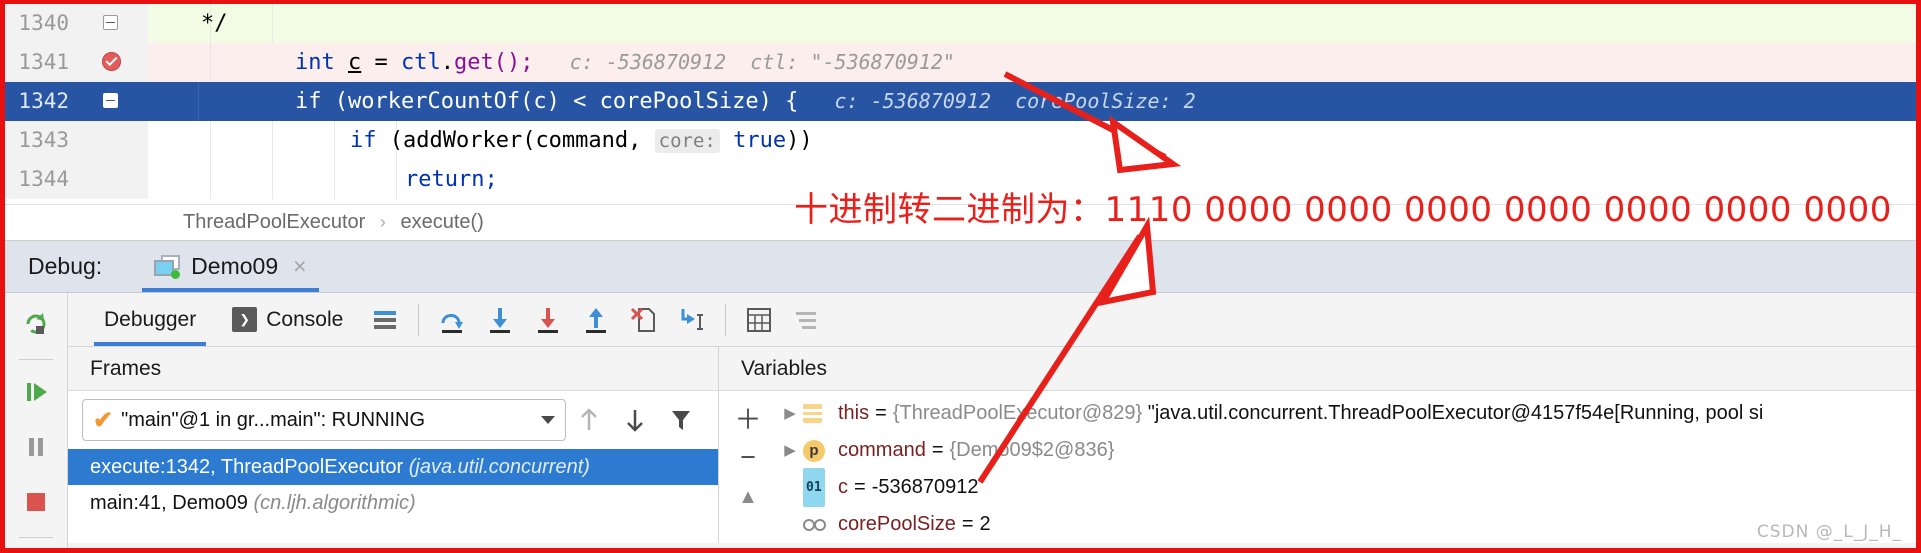 This screenshot has height=553, width=1921. What do you see at coordinates (494, 62) in the screenshot?
I see `code-token-call: get();` at bounding box center [494, 62].